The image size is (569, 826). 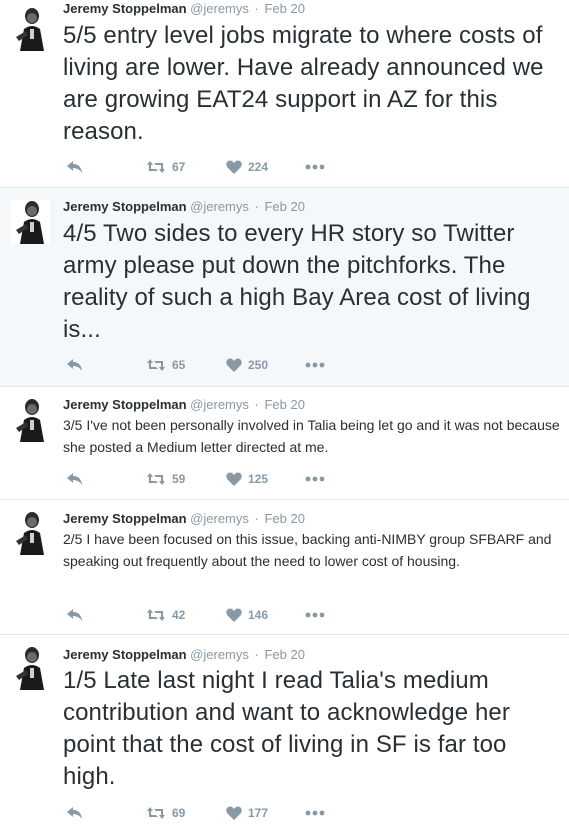 What do you see at coordinates (258, 615) in the screenshot?
I see `like-count: 146` at bounding box center [258, 615].